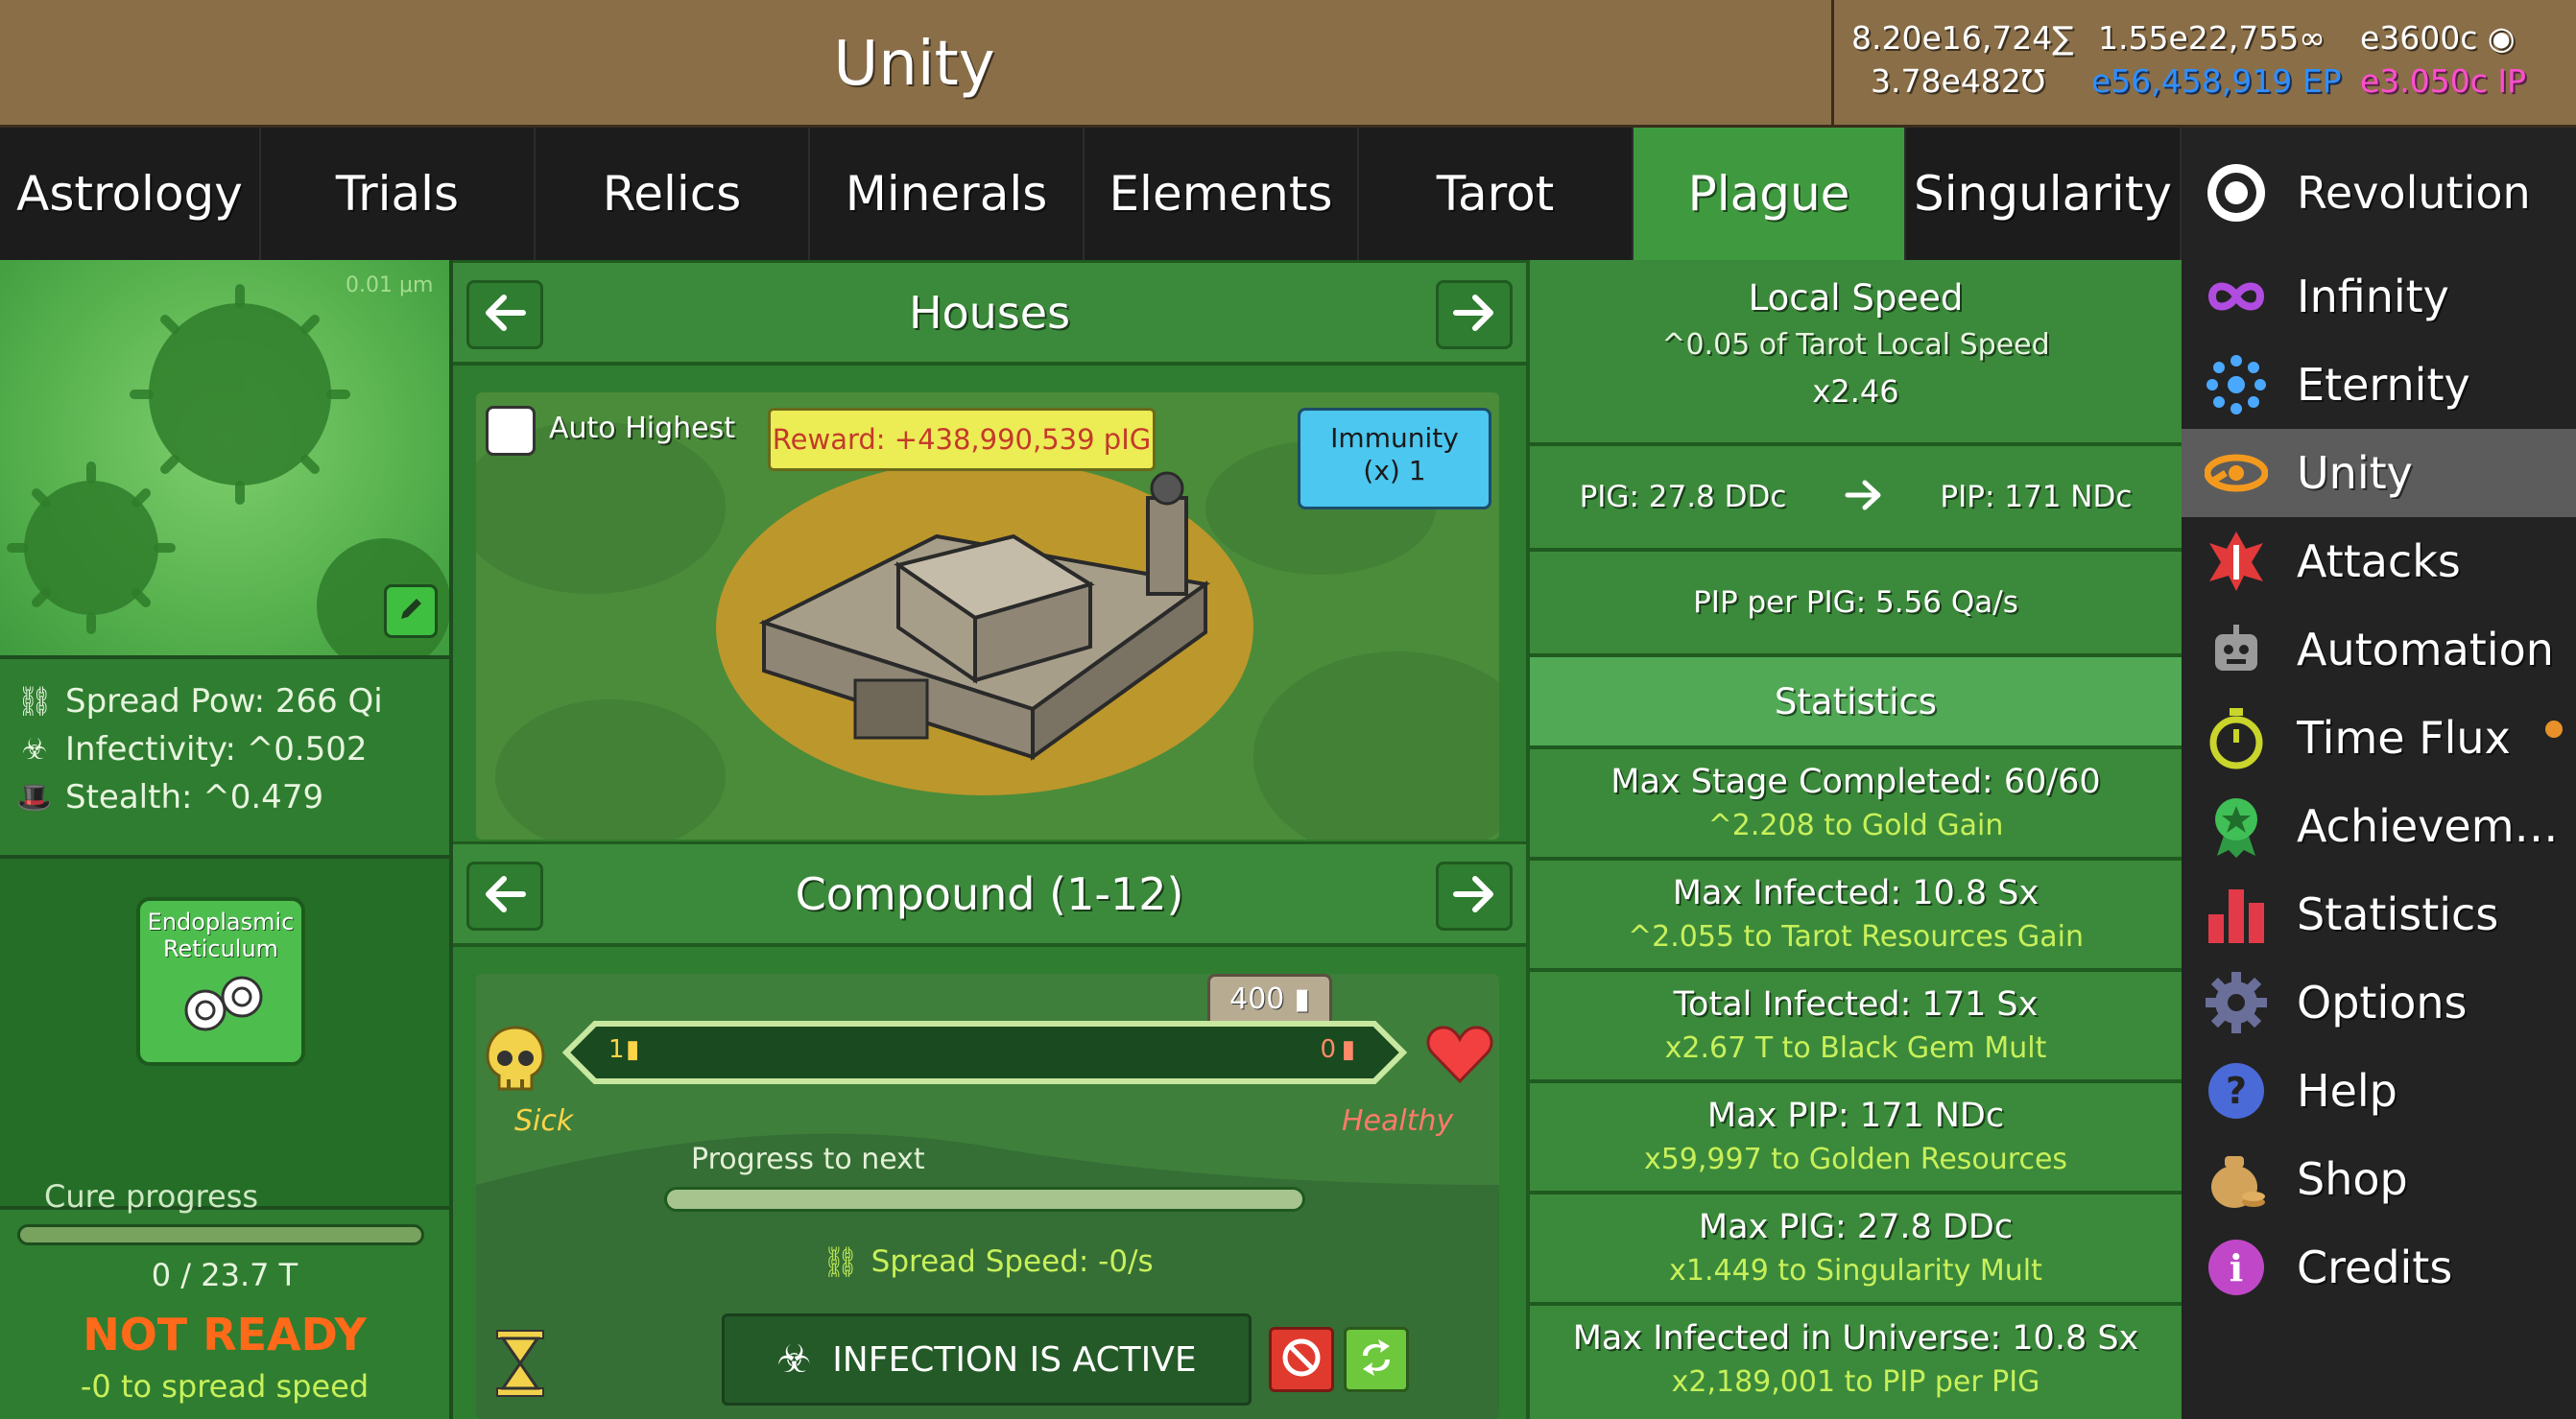  What do you see at coordinates (2382, 1003) in the screenshot?
I see `sidebar-item-label: Options` at bounding box center [2382, 1003].